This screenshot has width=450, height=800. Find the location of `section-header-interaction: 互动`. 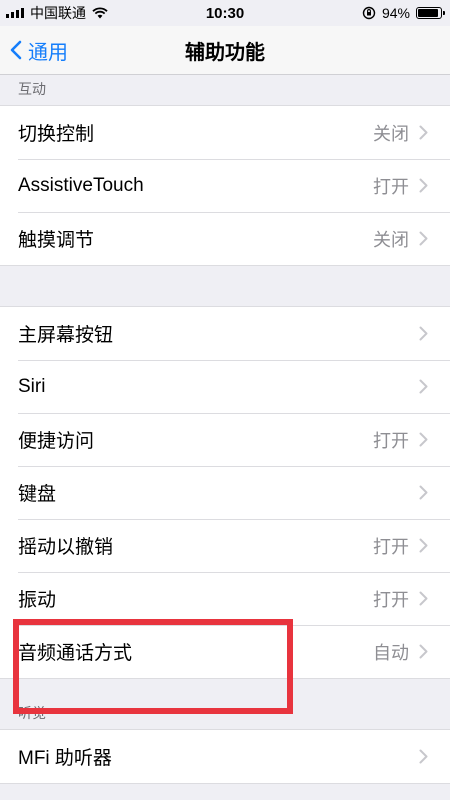

section-header-interaction: 互动 is located at coordinates (32, 89).